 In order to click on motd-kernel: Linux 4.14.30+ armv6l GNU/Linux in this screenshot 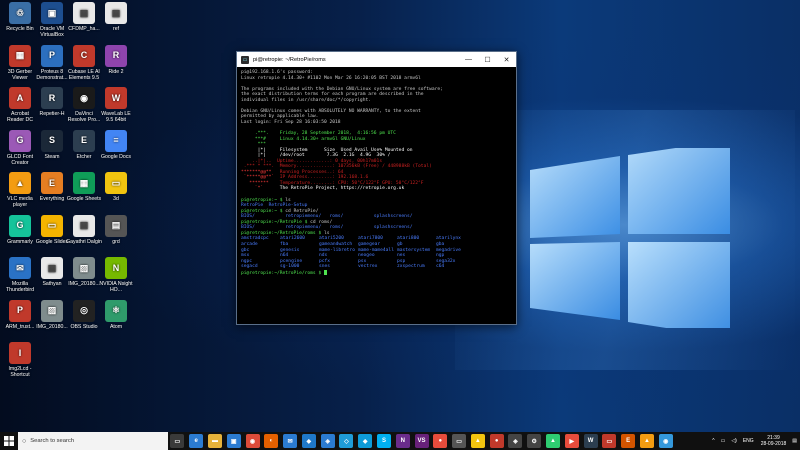, I will do `click(322, 139)`.